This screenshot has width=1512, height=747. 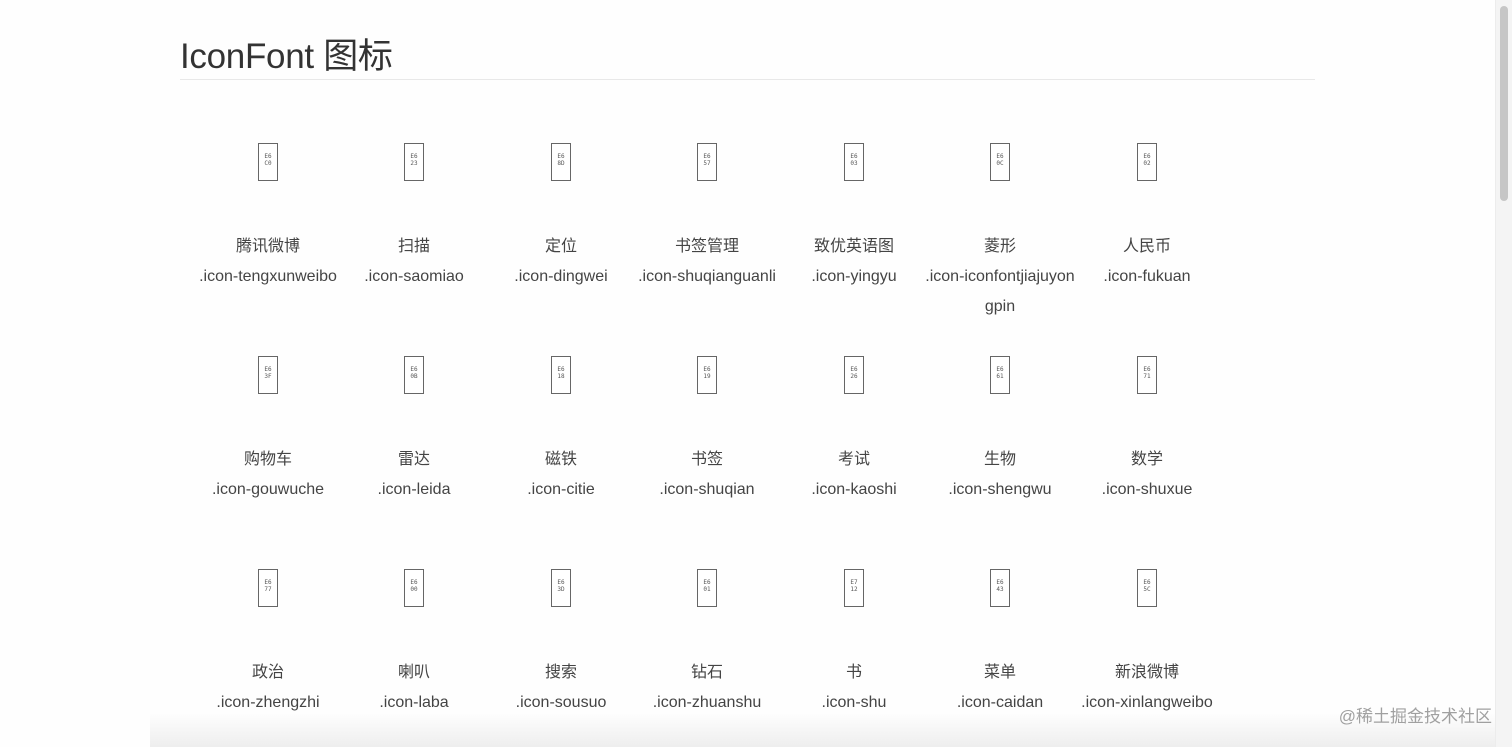 I want to click on icon-class-name: .icon-sousuo, so click(x=561, y=702).